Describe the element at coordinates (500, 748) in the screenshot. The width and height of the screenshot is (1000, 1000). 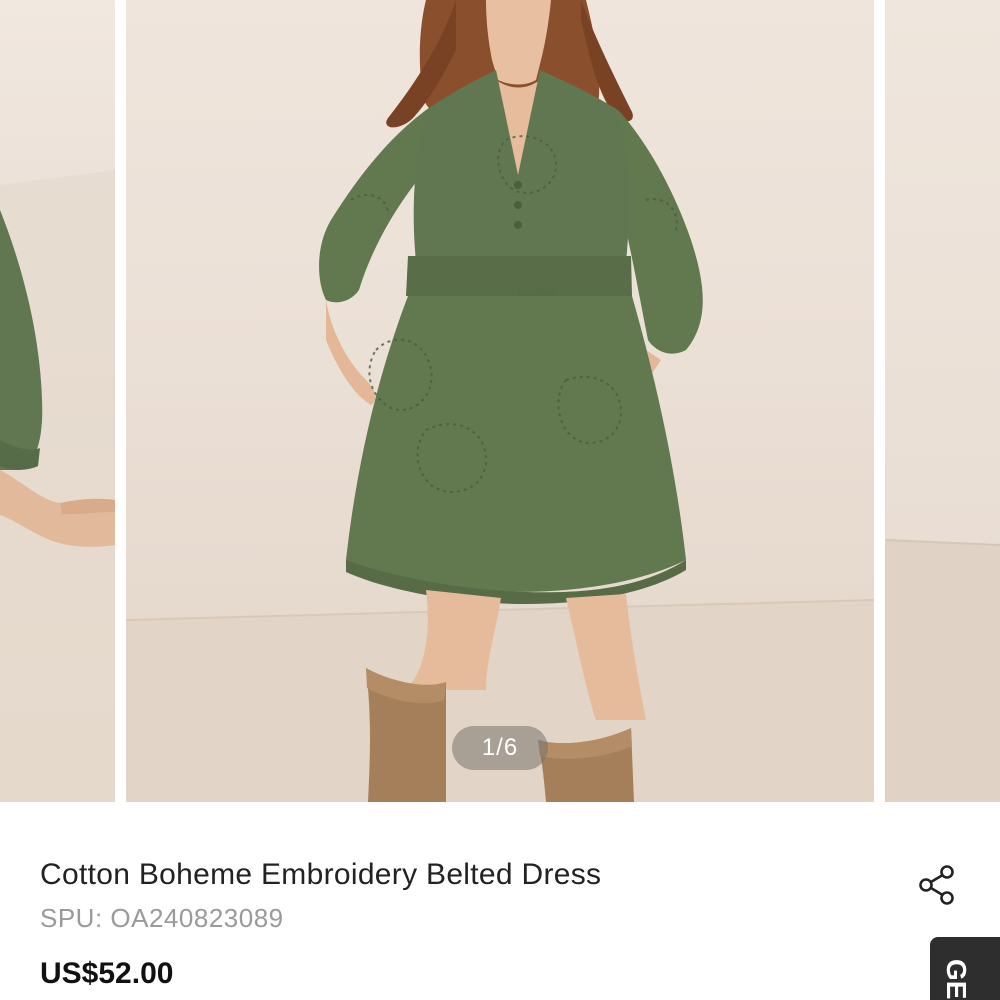
I see `carousel-page-indicator: 1/6` at that location.